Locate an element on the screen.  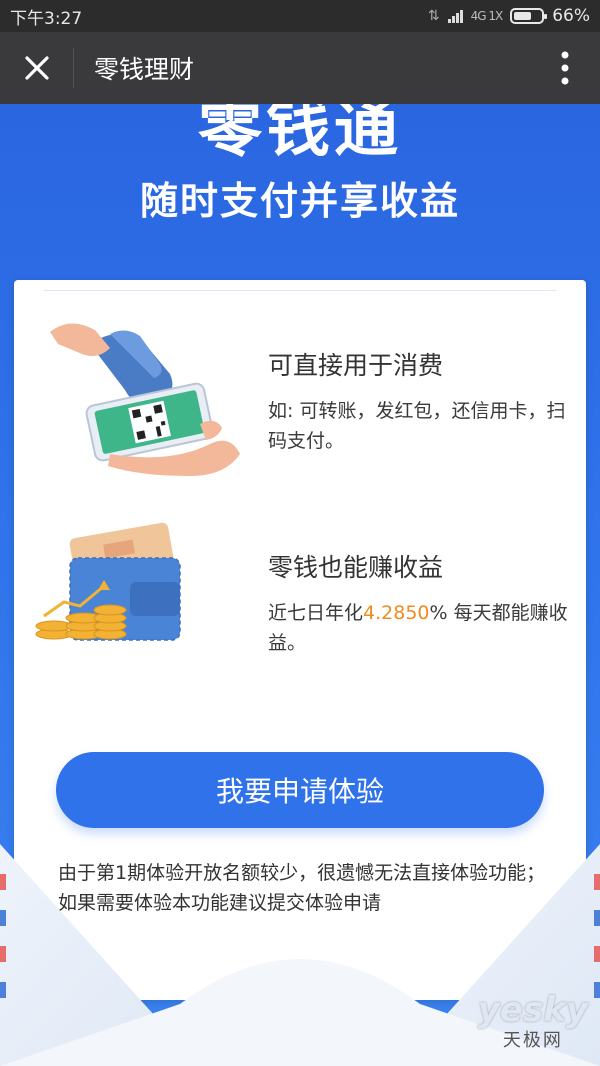
battery-icon is located at coordinates (529, 16).